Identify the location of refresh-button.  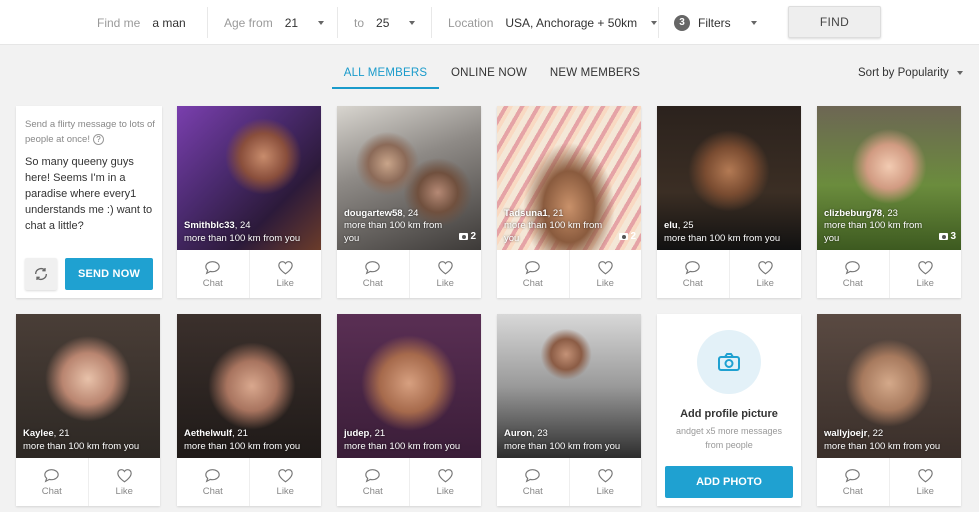
(41, 274).